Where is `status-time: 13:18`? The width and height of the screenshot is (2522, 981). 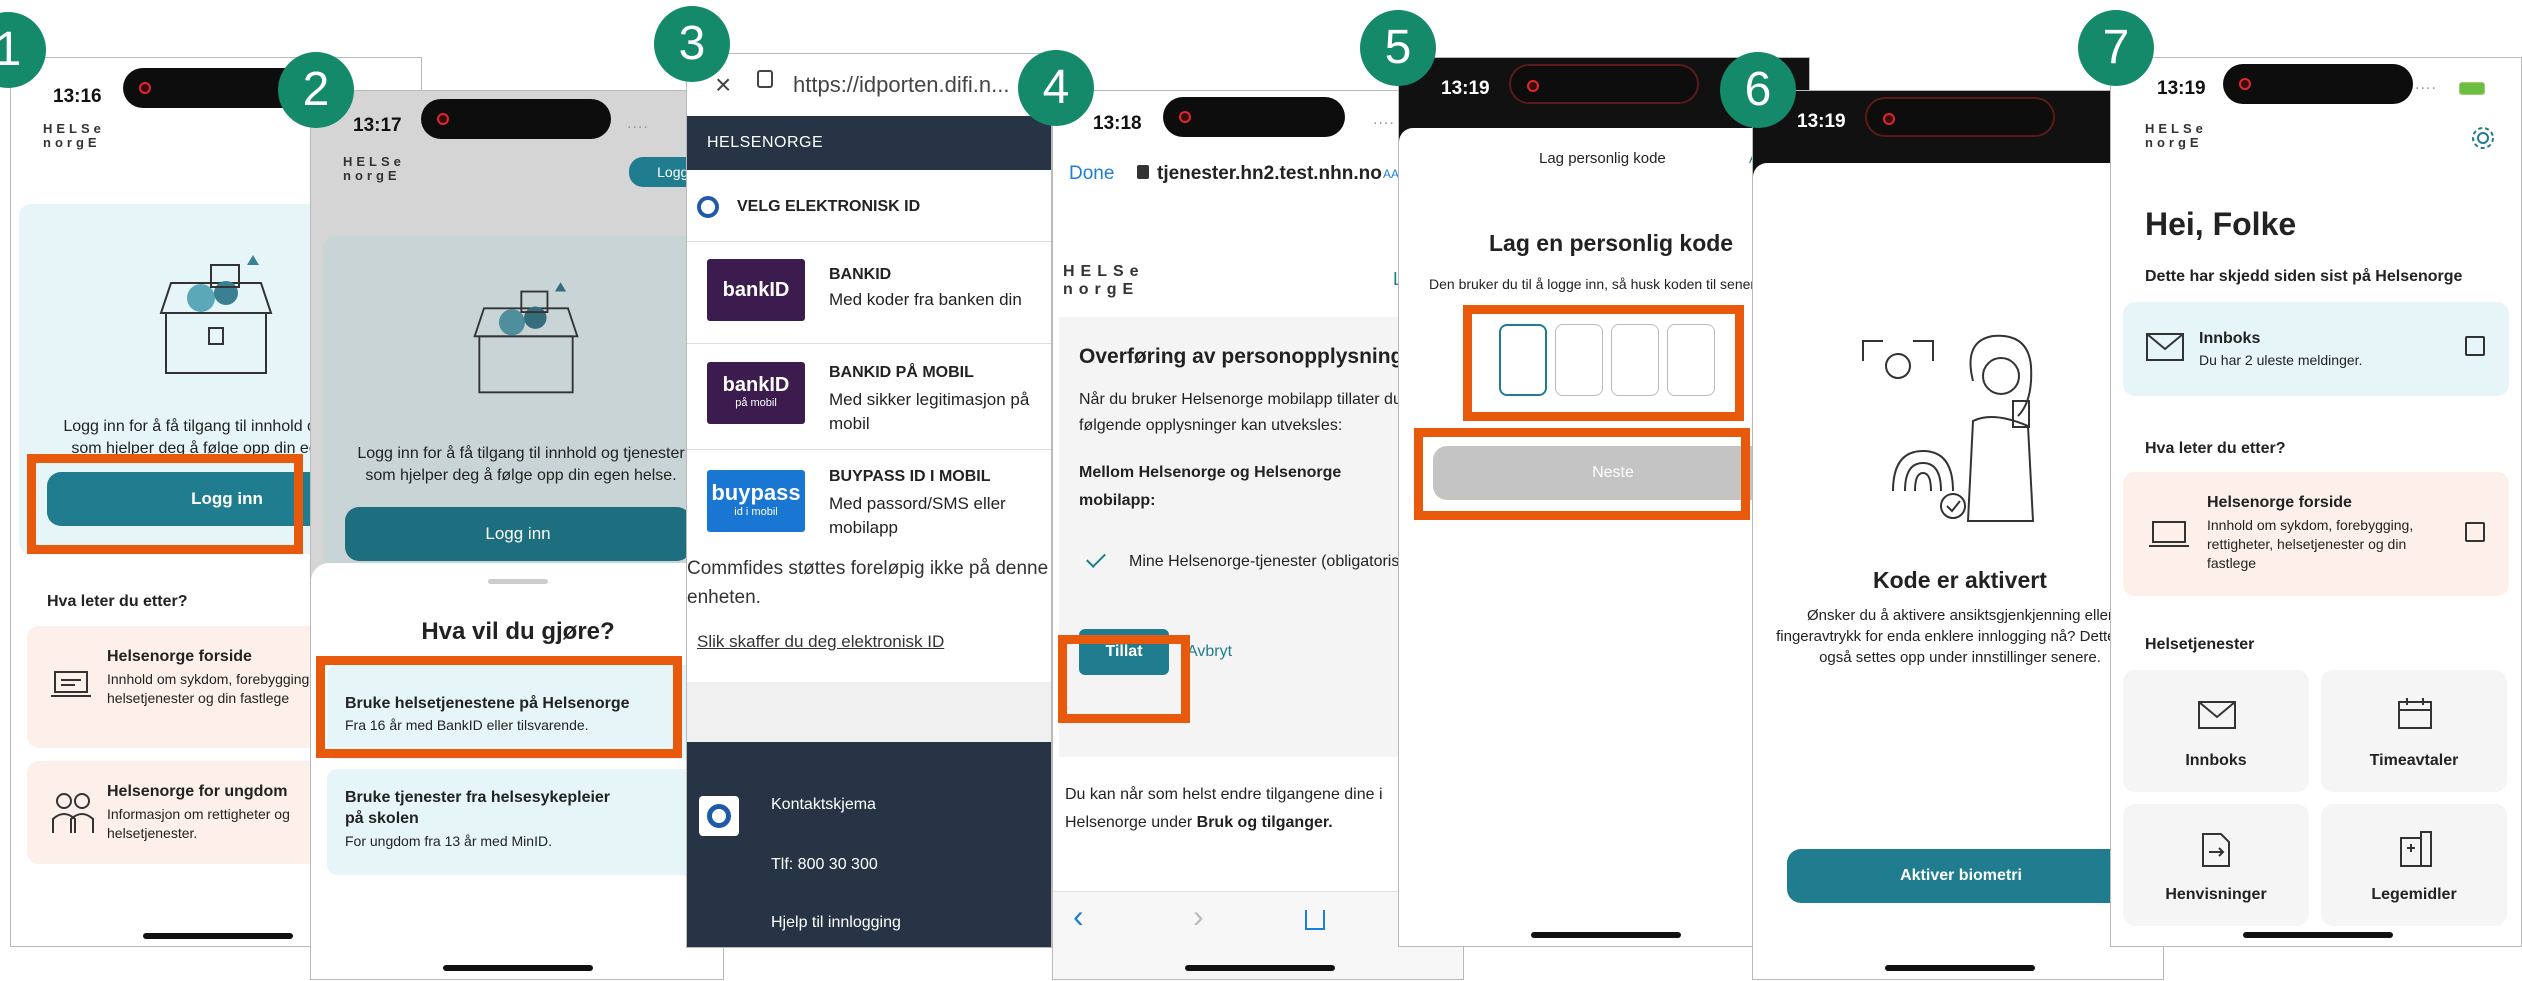
status-time: 13:18 is located at coordinates (1117, 123).